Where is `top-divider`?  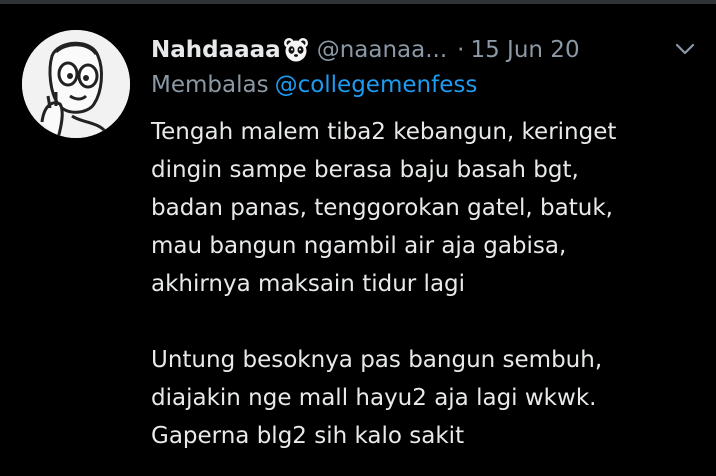 top-divider is located at coordinates (358, 2).